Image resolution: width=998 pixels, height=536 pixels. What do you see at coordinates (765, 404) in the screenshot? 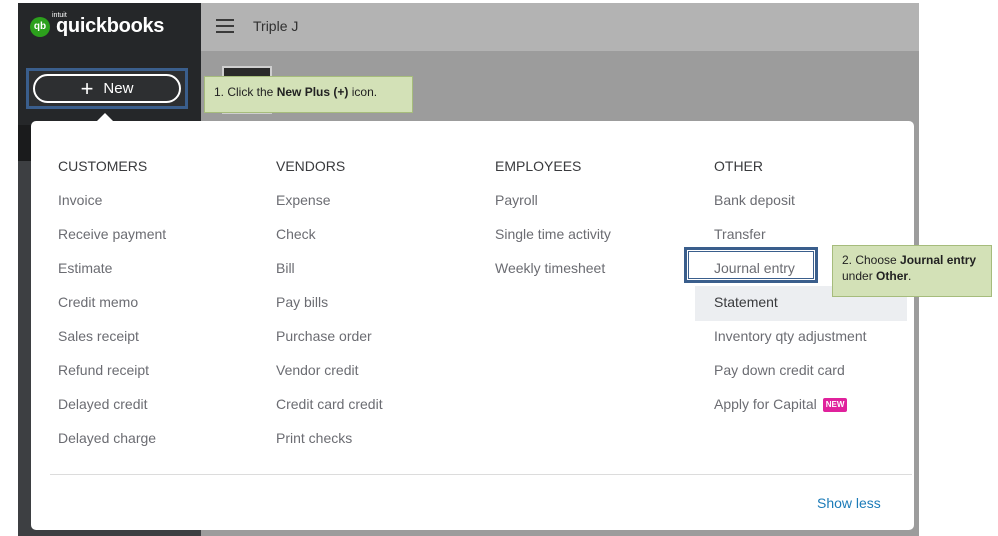
I see `apply-for-capital-label: Apply for Capital` at bounding box center [765, 404].